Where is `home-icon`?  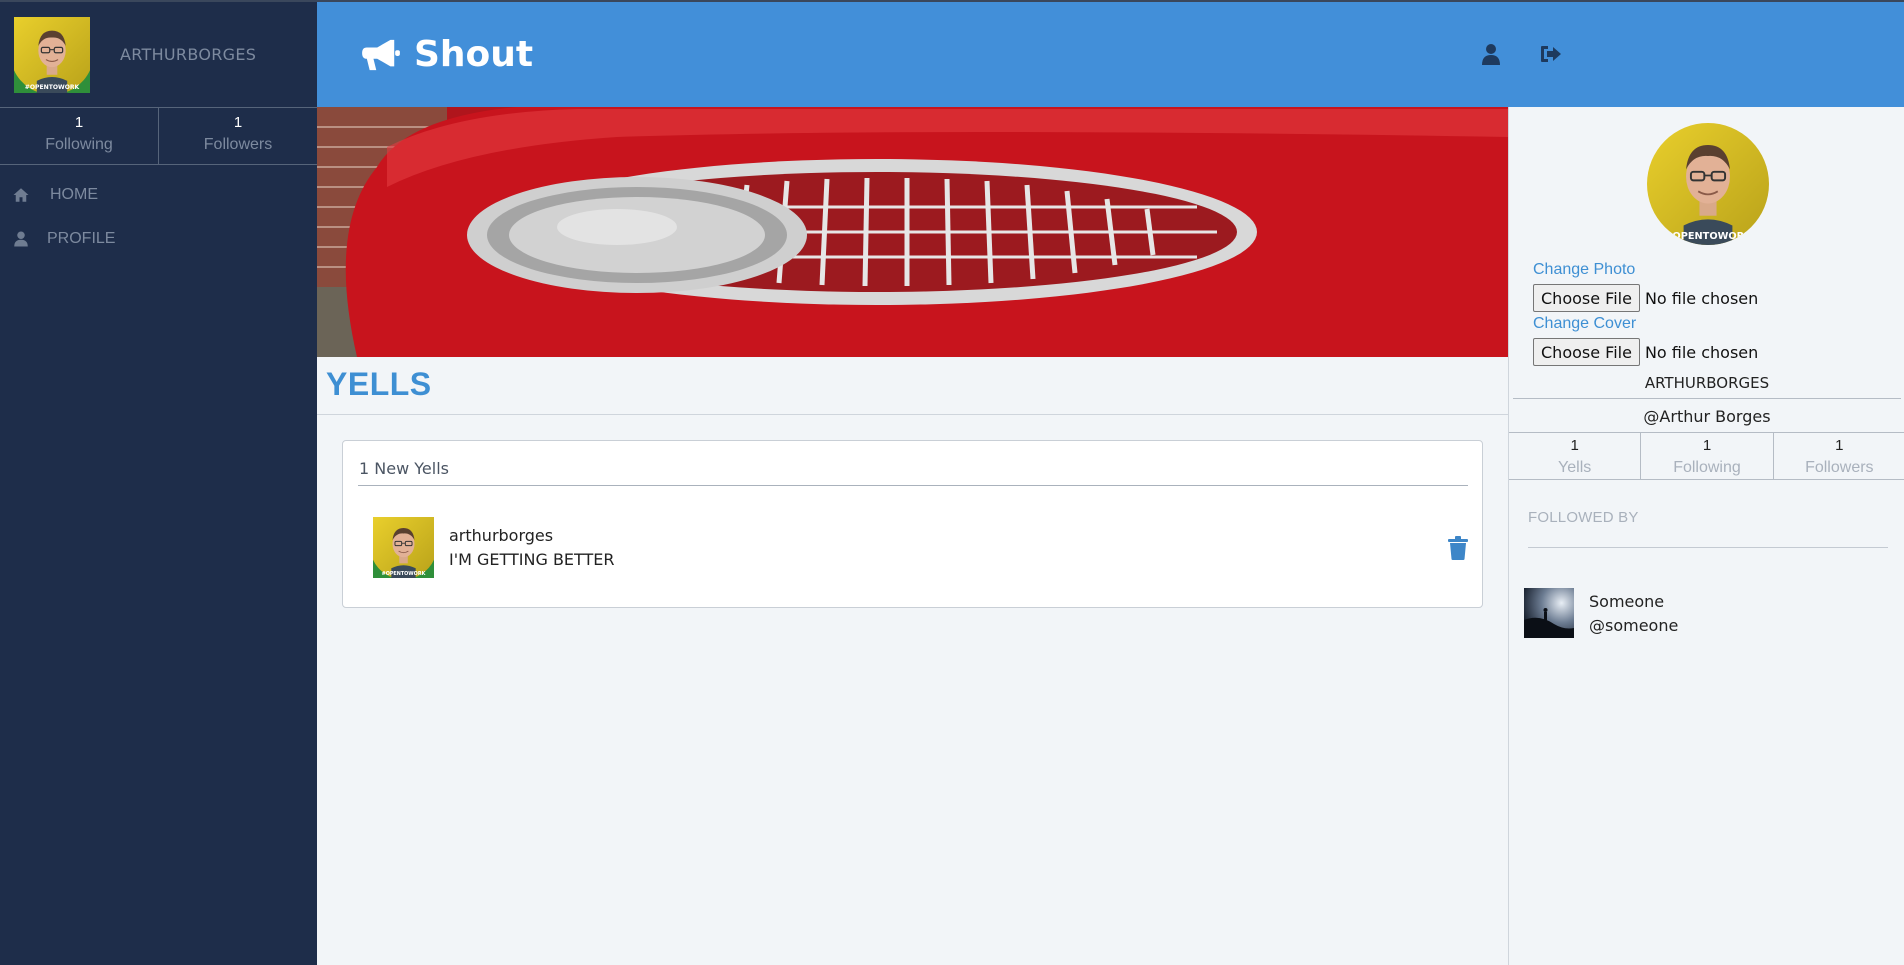 home-icon is located at coordinates (21, 195).